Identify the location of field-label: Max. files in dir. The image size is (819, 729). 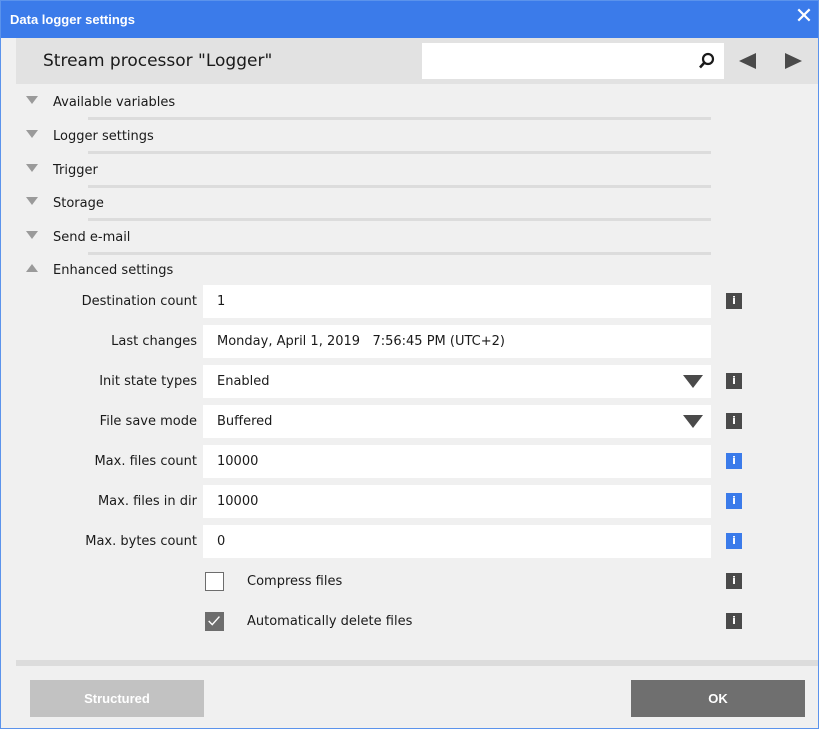
(147, 501).